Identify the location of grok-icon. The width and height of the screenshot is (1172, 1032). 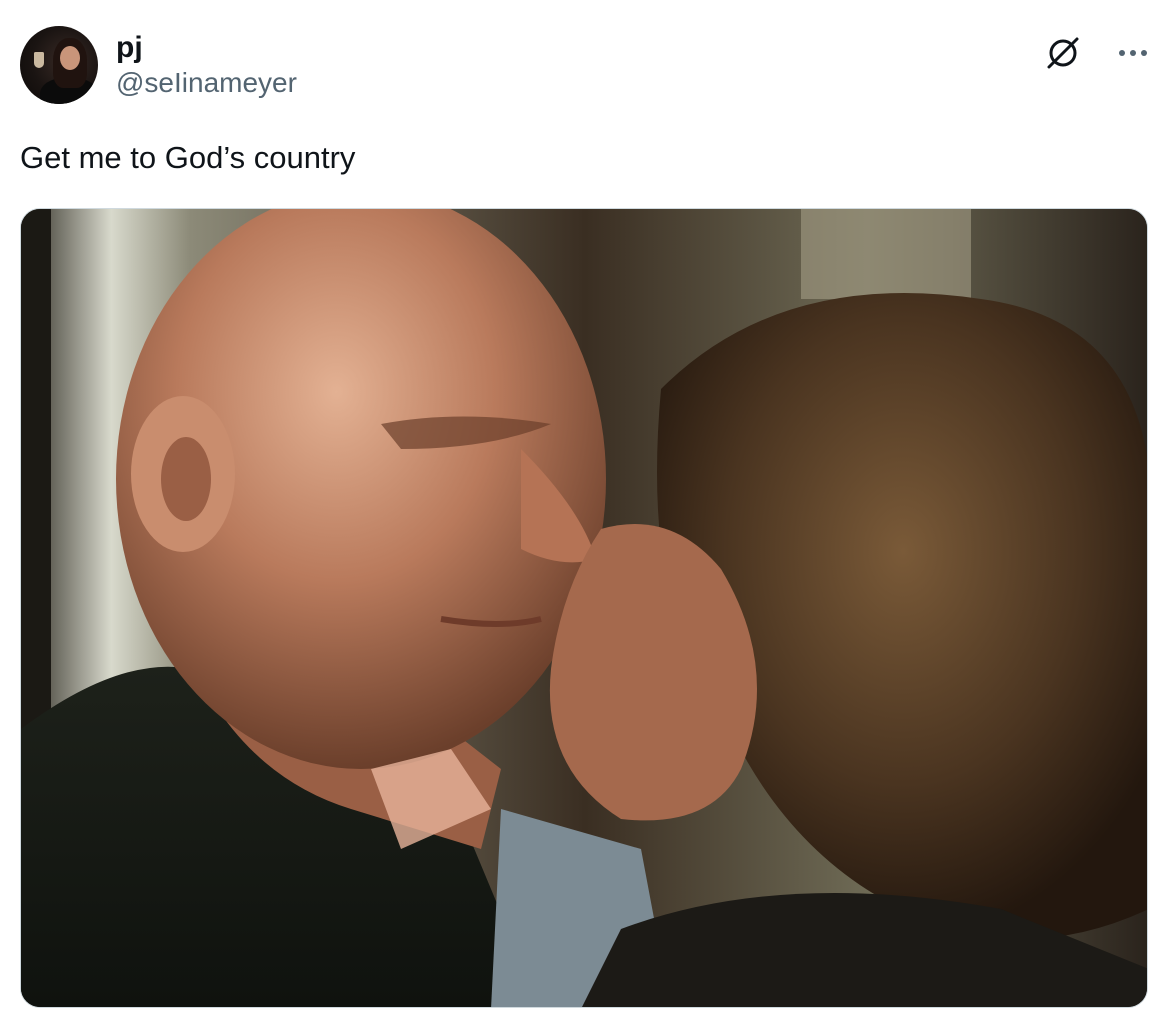
(1063, 53).